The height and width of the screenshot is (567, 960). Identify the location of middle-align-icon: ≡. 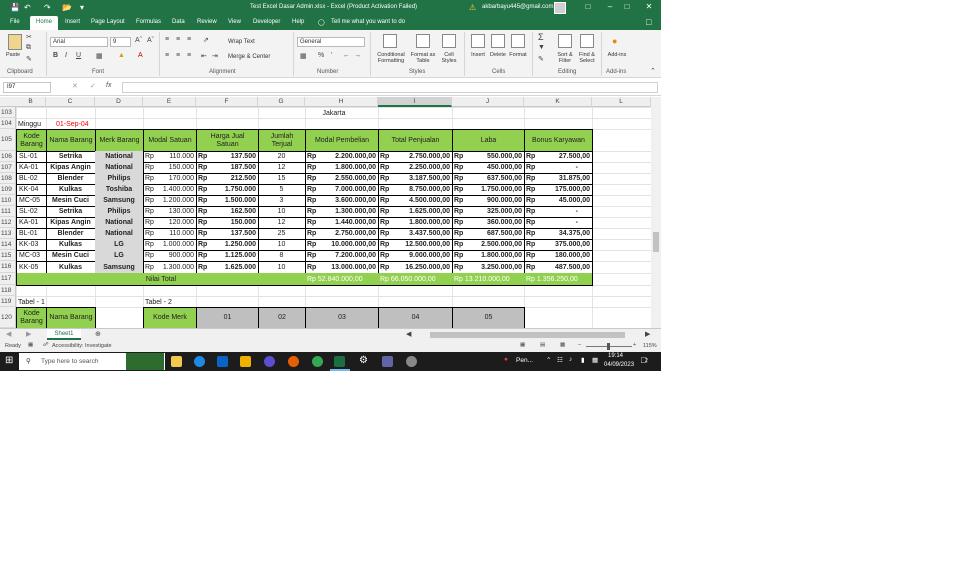
(178, 39).